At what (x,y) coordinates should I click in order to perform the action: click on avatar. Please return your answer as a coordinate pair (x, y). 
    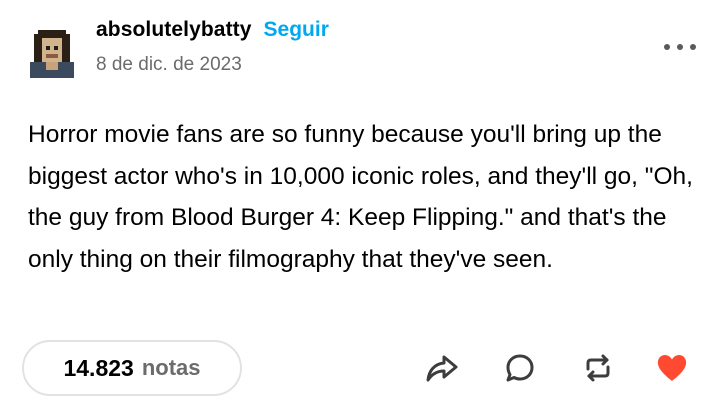
    Looking at the image, I should click on (52, 52).